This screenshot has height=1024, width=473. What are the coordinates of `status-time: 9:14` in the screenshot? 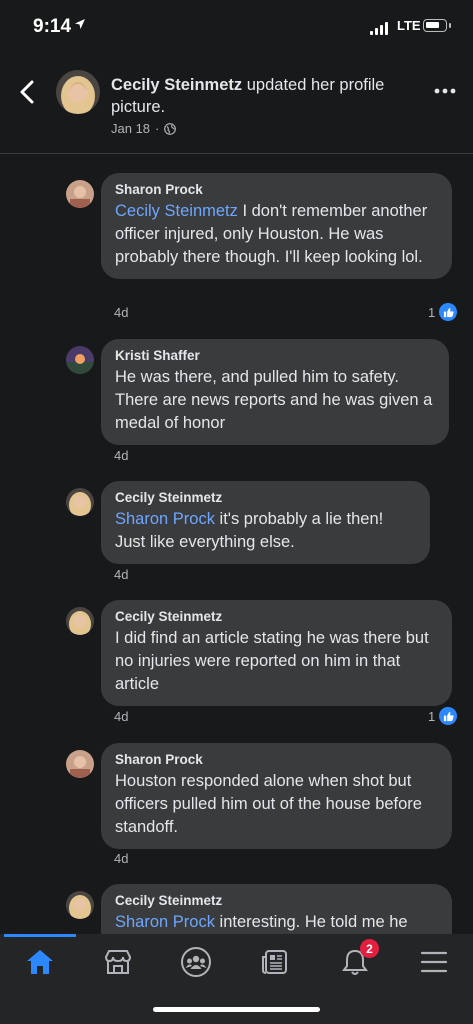 It's located at (52, 26).